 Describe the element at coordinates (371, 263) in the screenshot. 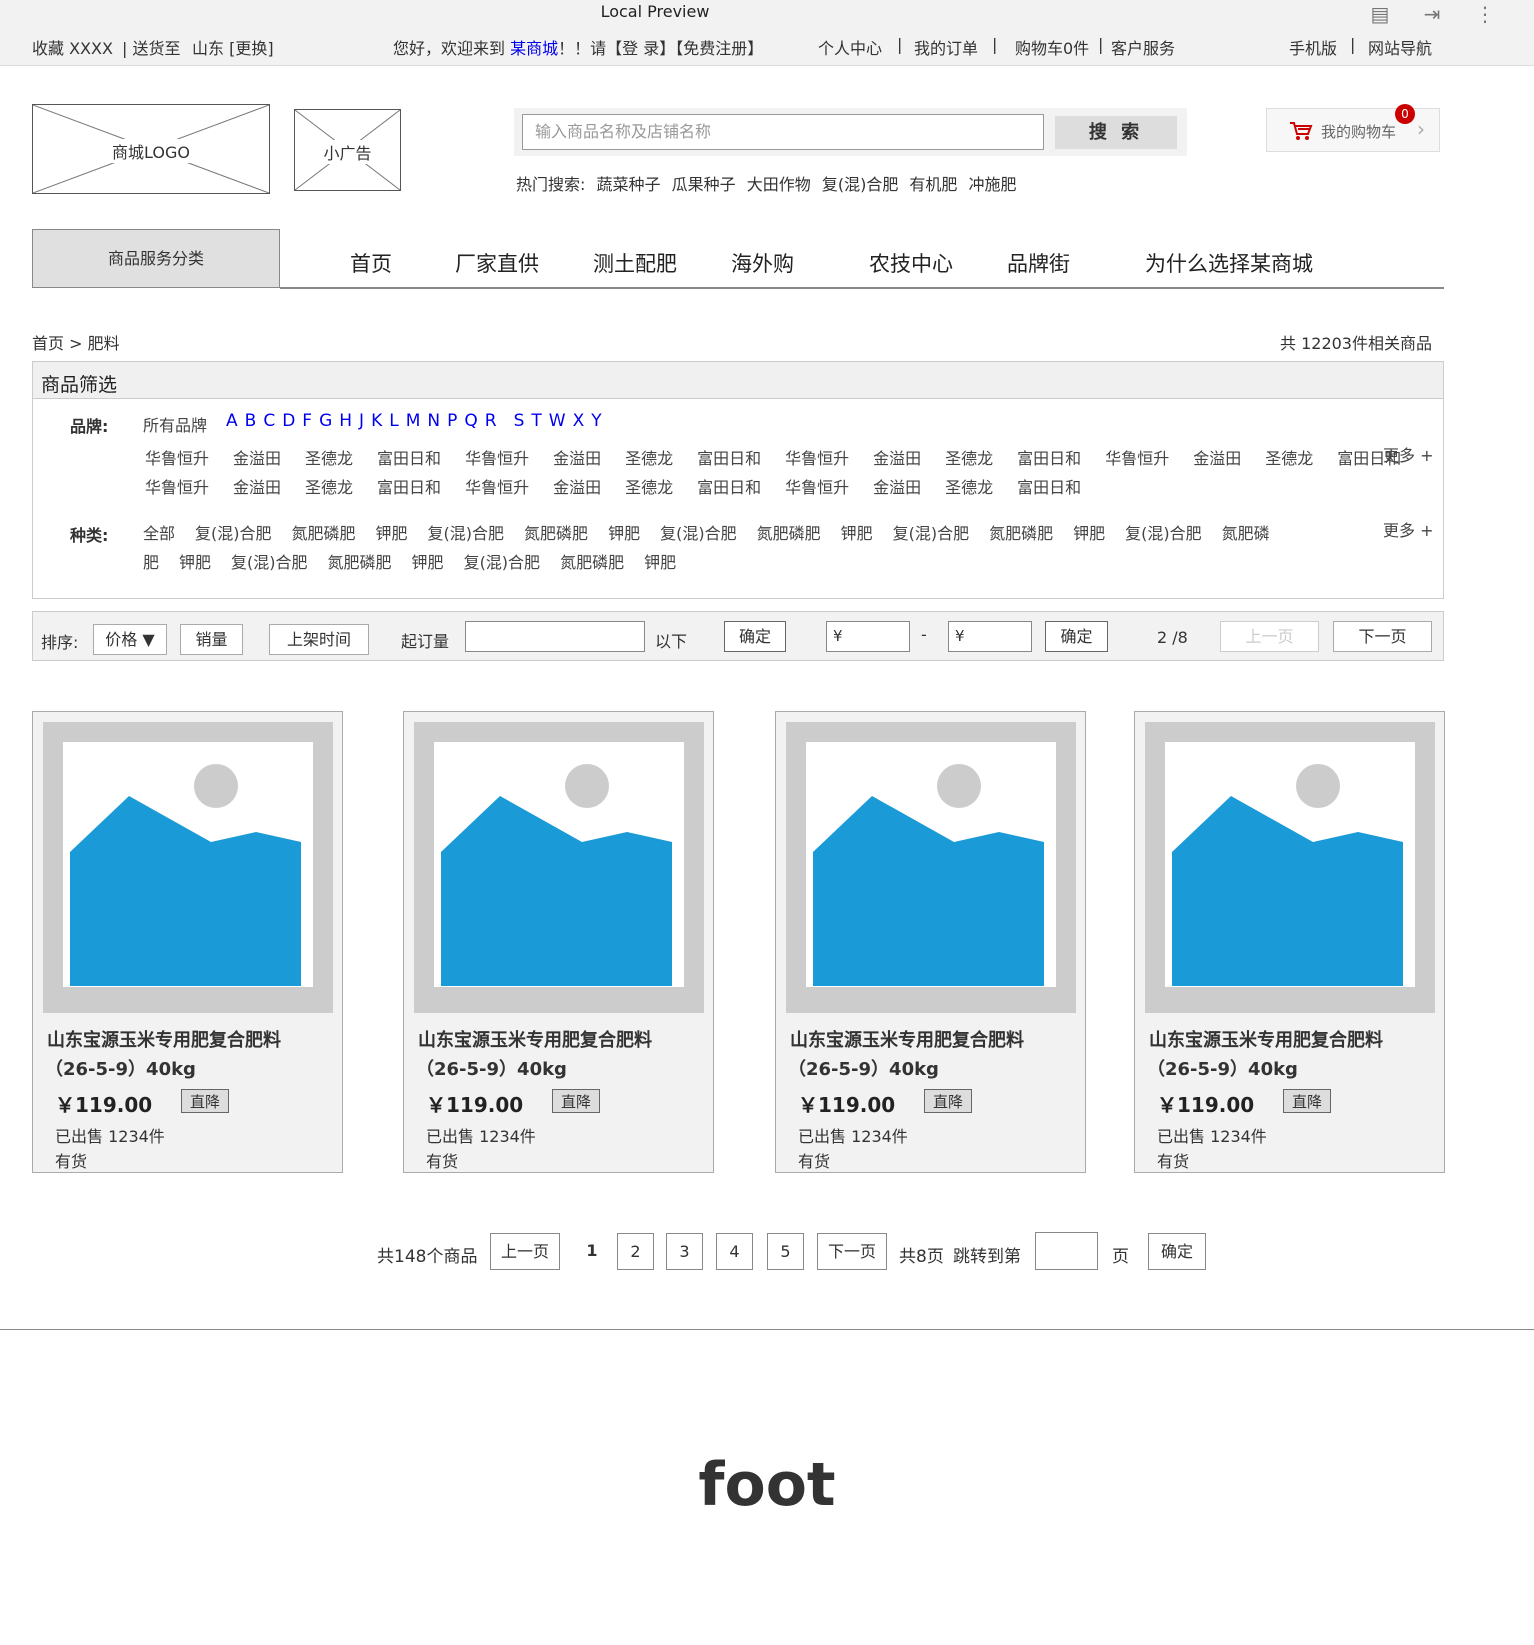

I see `nav-item-home: 首页` at that location.